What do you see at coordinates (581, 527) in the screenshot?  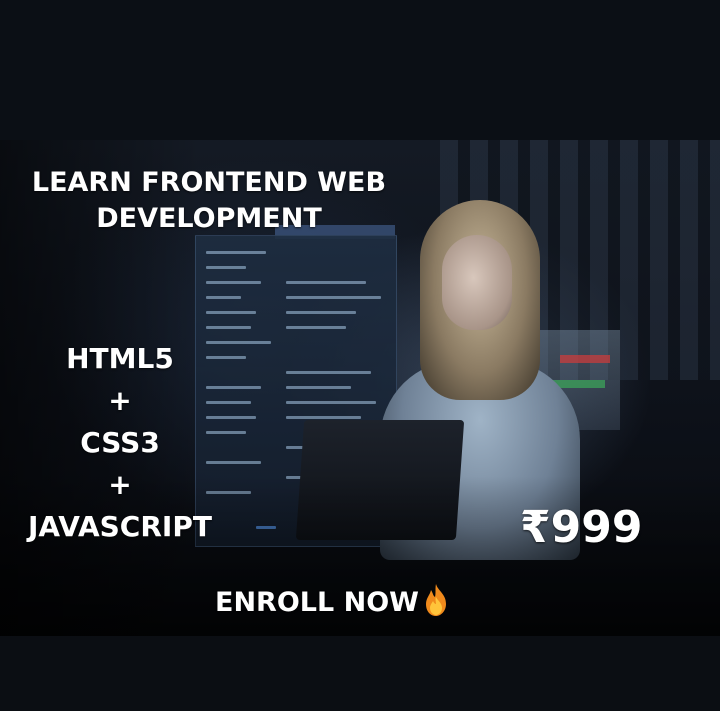 I see `price-label: ₹999` at bounding box center [581, 527].